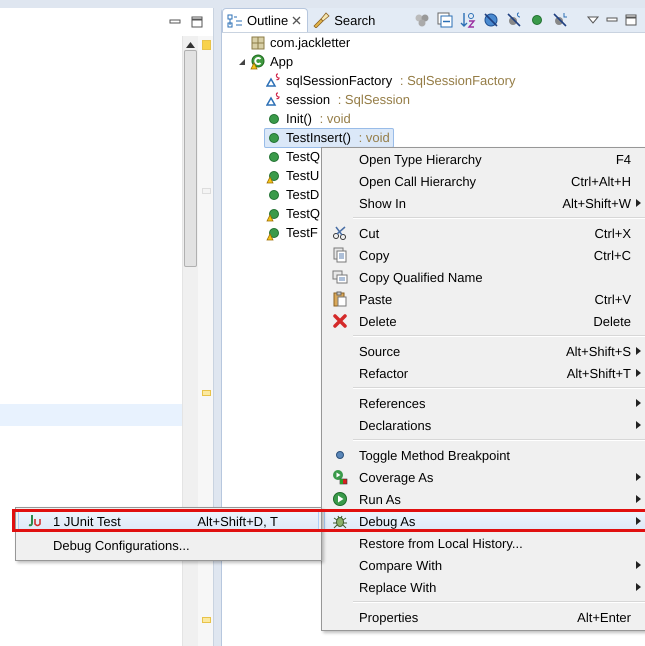 The image size is (645, 646). Describe the element at coordinates (484, 181) in the screenshot. I see `menu-item: Open Call Hierarchy Ctrl+Alt+H` at that location.